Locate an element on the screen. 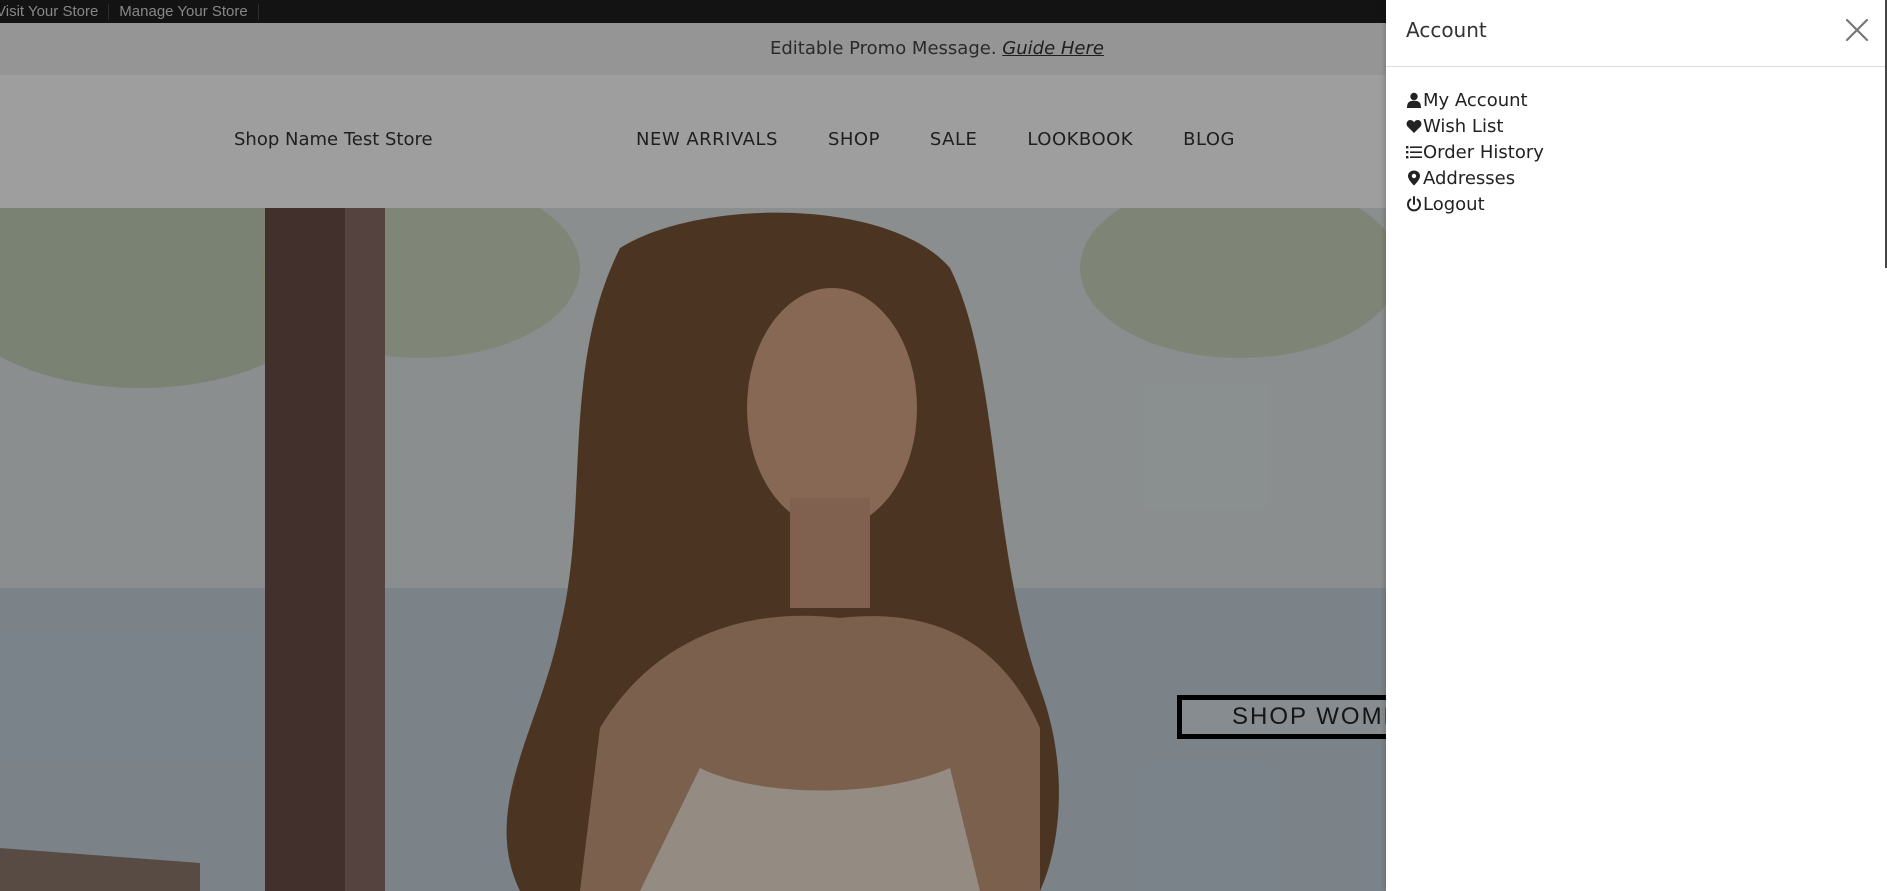 This screenshot has height=891, width=1887. power-icon is located at coordinates (1414, 204).